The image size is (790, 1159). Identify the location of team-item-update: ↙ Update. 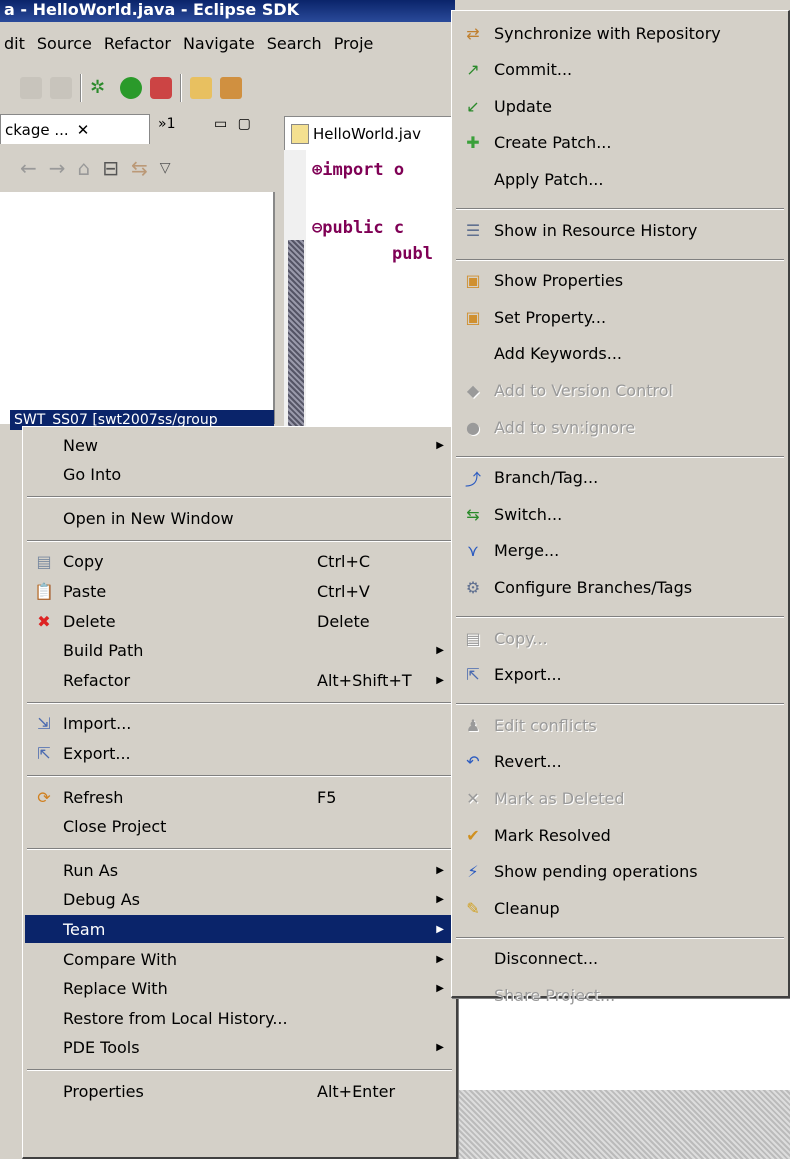
(620, 106).